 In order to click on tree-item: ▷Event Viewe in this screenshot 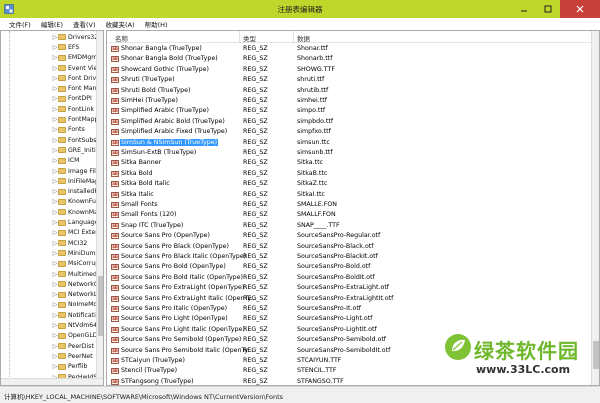, I will do `click(51, 68)`.